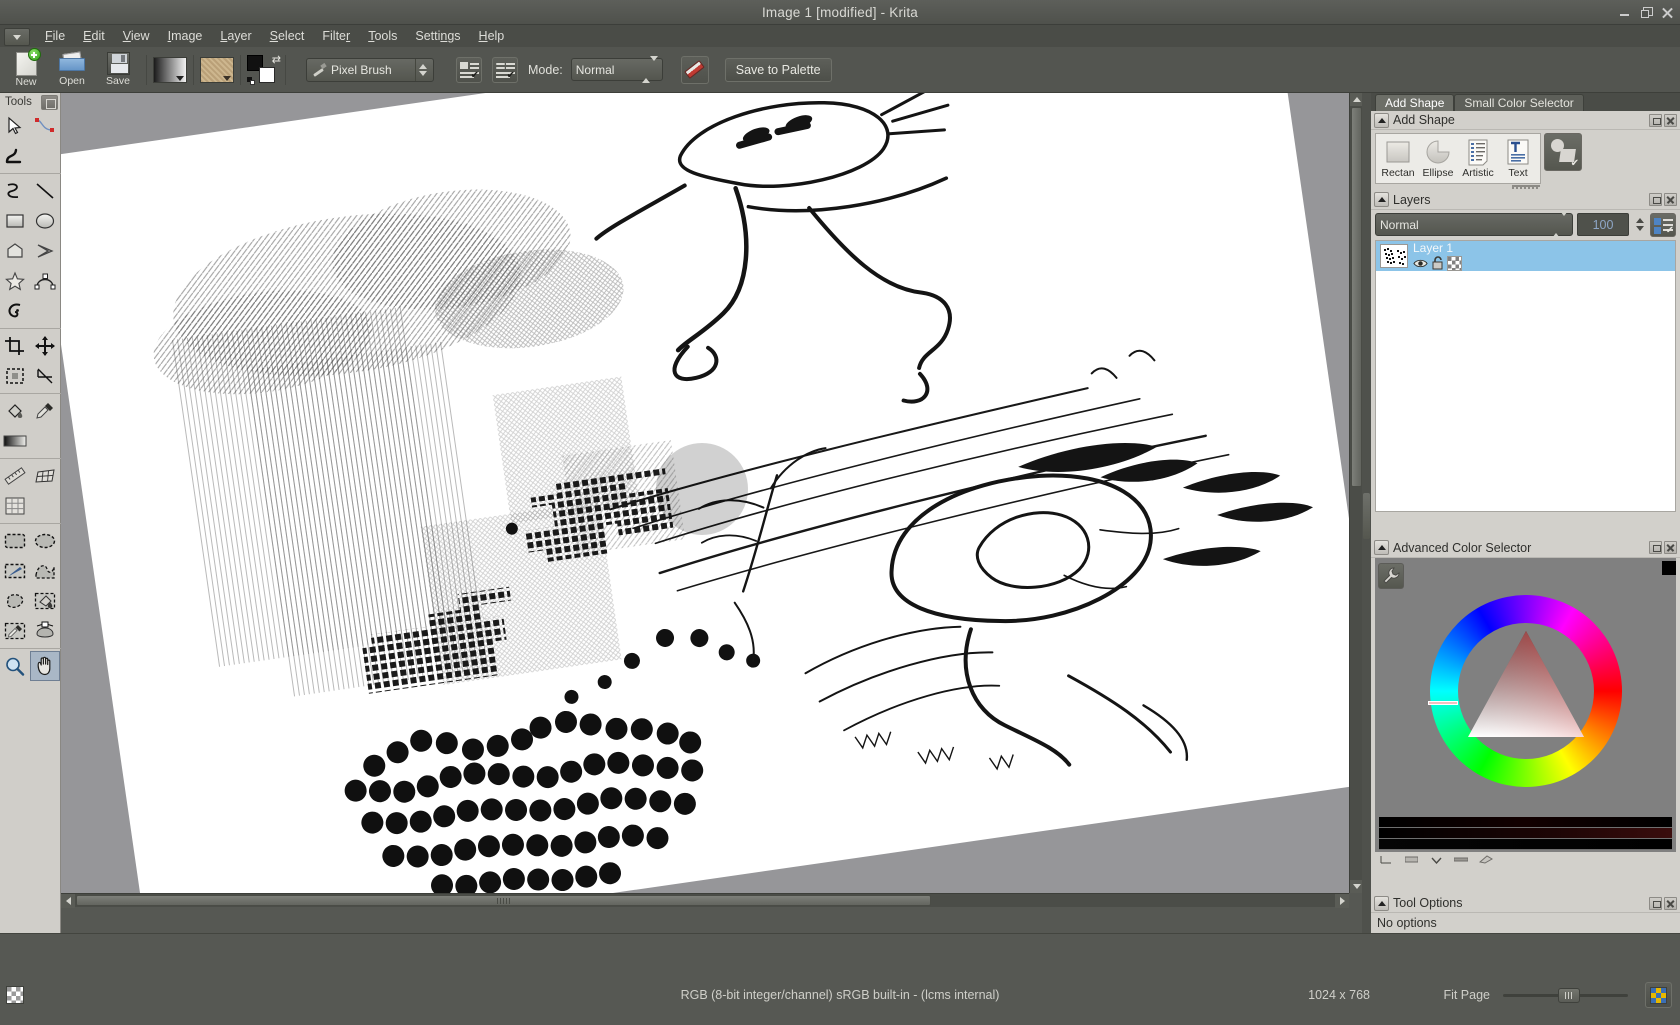 The width and height of the screenshot is (1680, 1025). I want to click on tool-crop, so click(15, 346).